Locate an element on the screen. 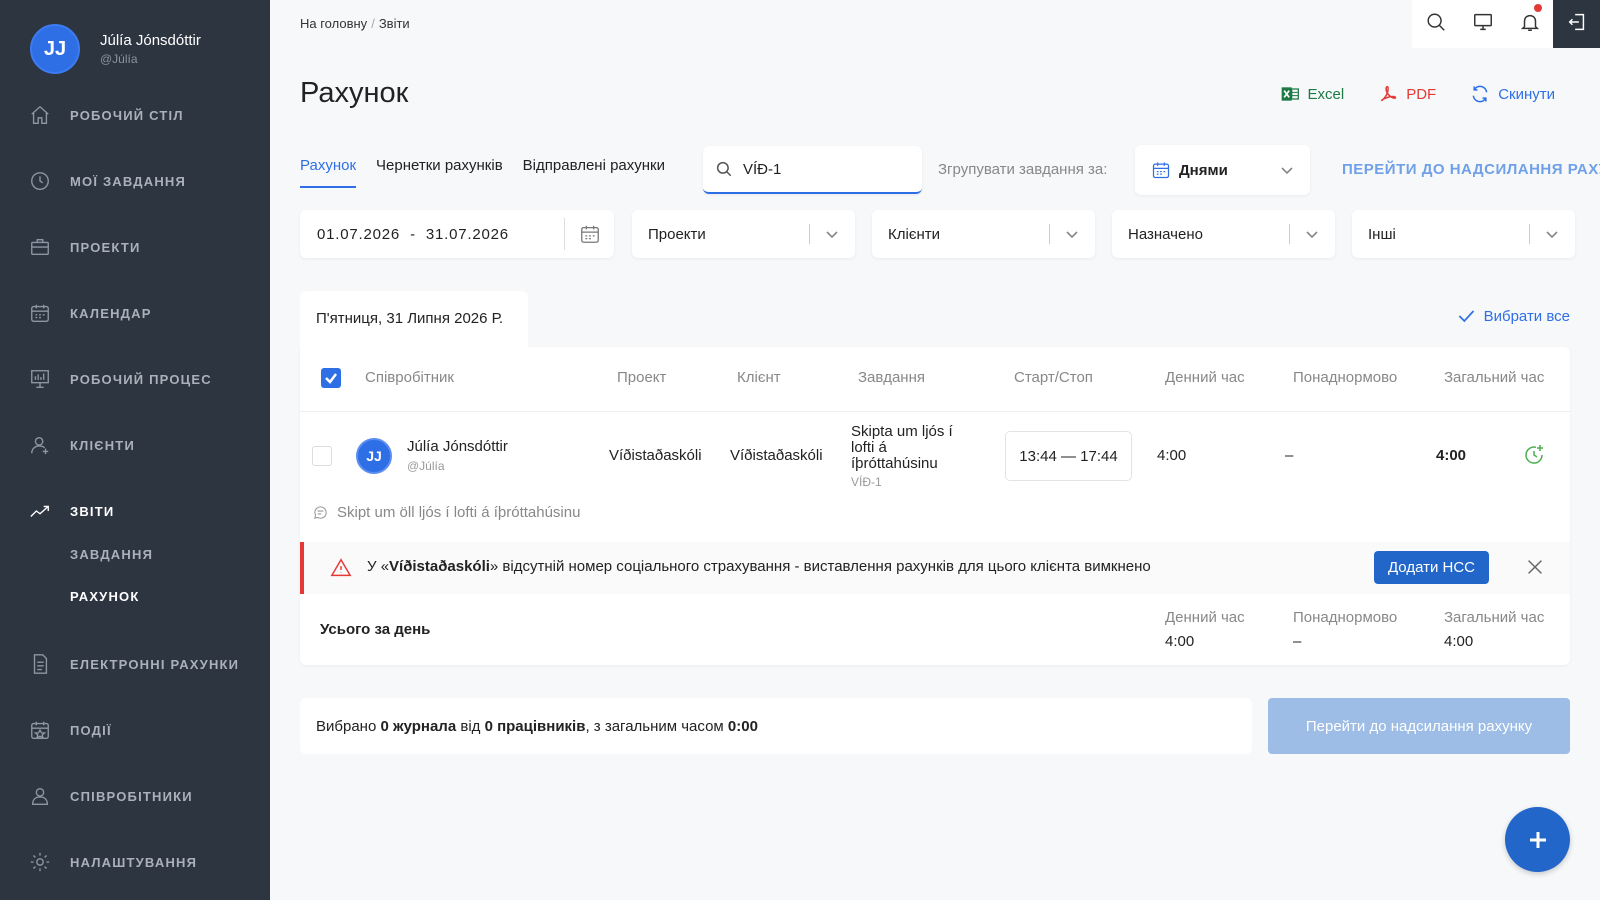 The image size is (1600, 900). sidebar-item-workflow: РОБОЧИЙ ПРОЦЕС is located at coordinates (120, 379).